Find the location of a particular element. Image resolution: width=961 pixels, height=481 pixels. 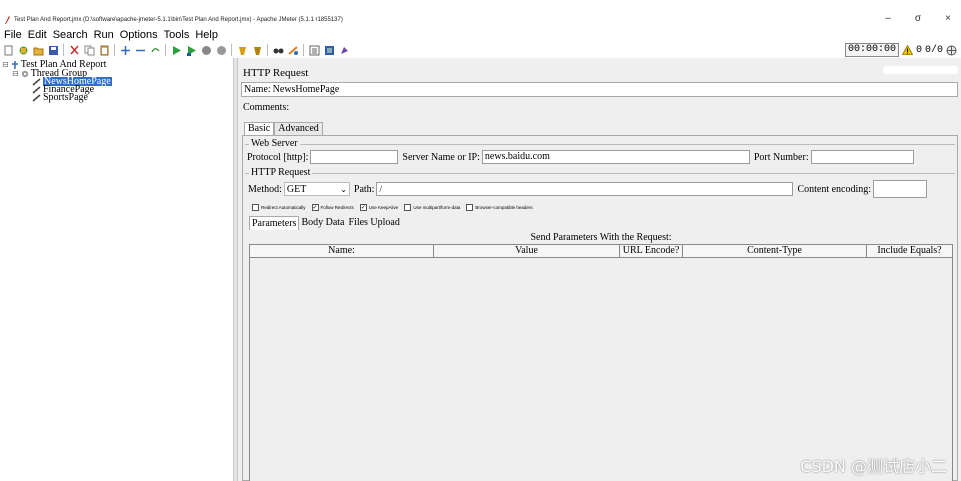

redirect-automatically-checkbox: Redirect Automatically is located at coordinates (279, 207).